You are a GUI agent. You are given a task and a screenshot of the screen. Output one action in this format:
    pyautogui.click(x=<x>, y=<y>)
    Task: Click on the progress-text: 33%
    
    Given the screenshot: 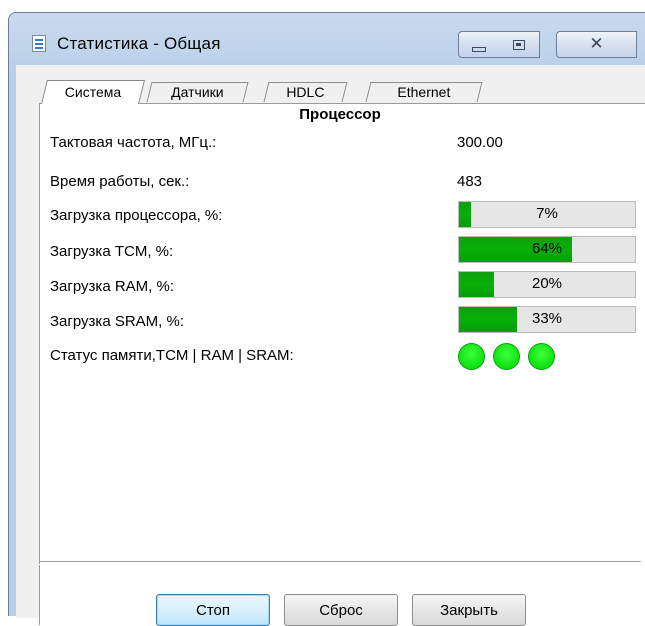 What is the action you would take?
    pyautogui.click(x=547, y=318)
    